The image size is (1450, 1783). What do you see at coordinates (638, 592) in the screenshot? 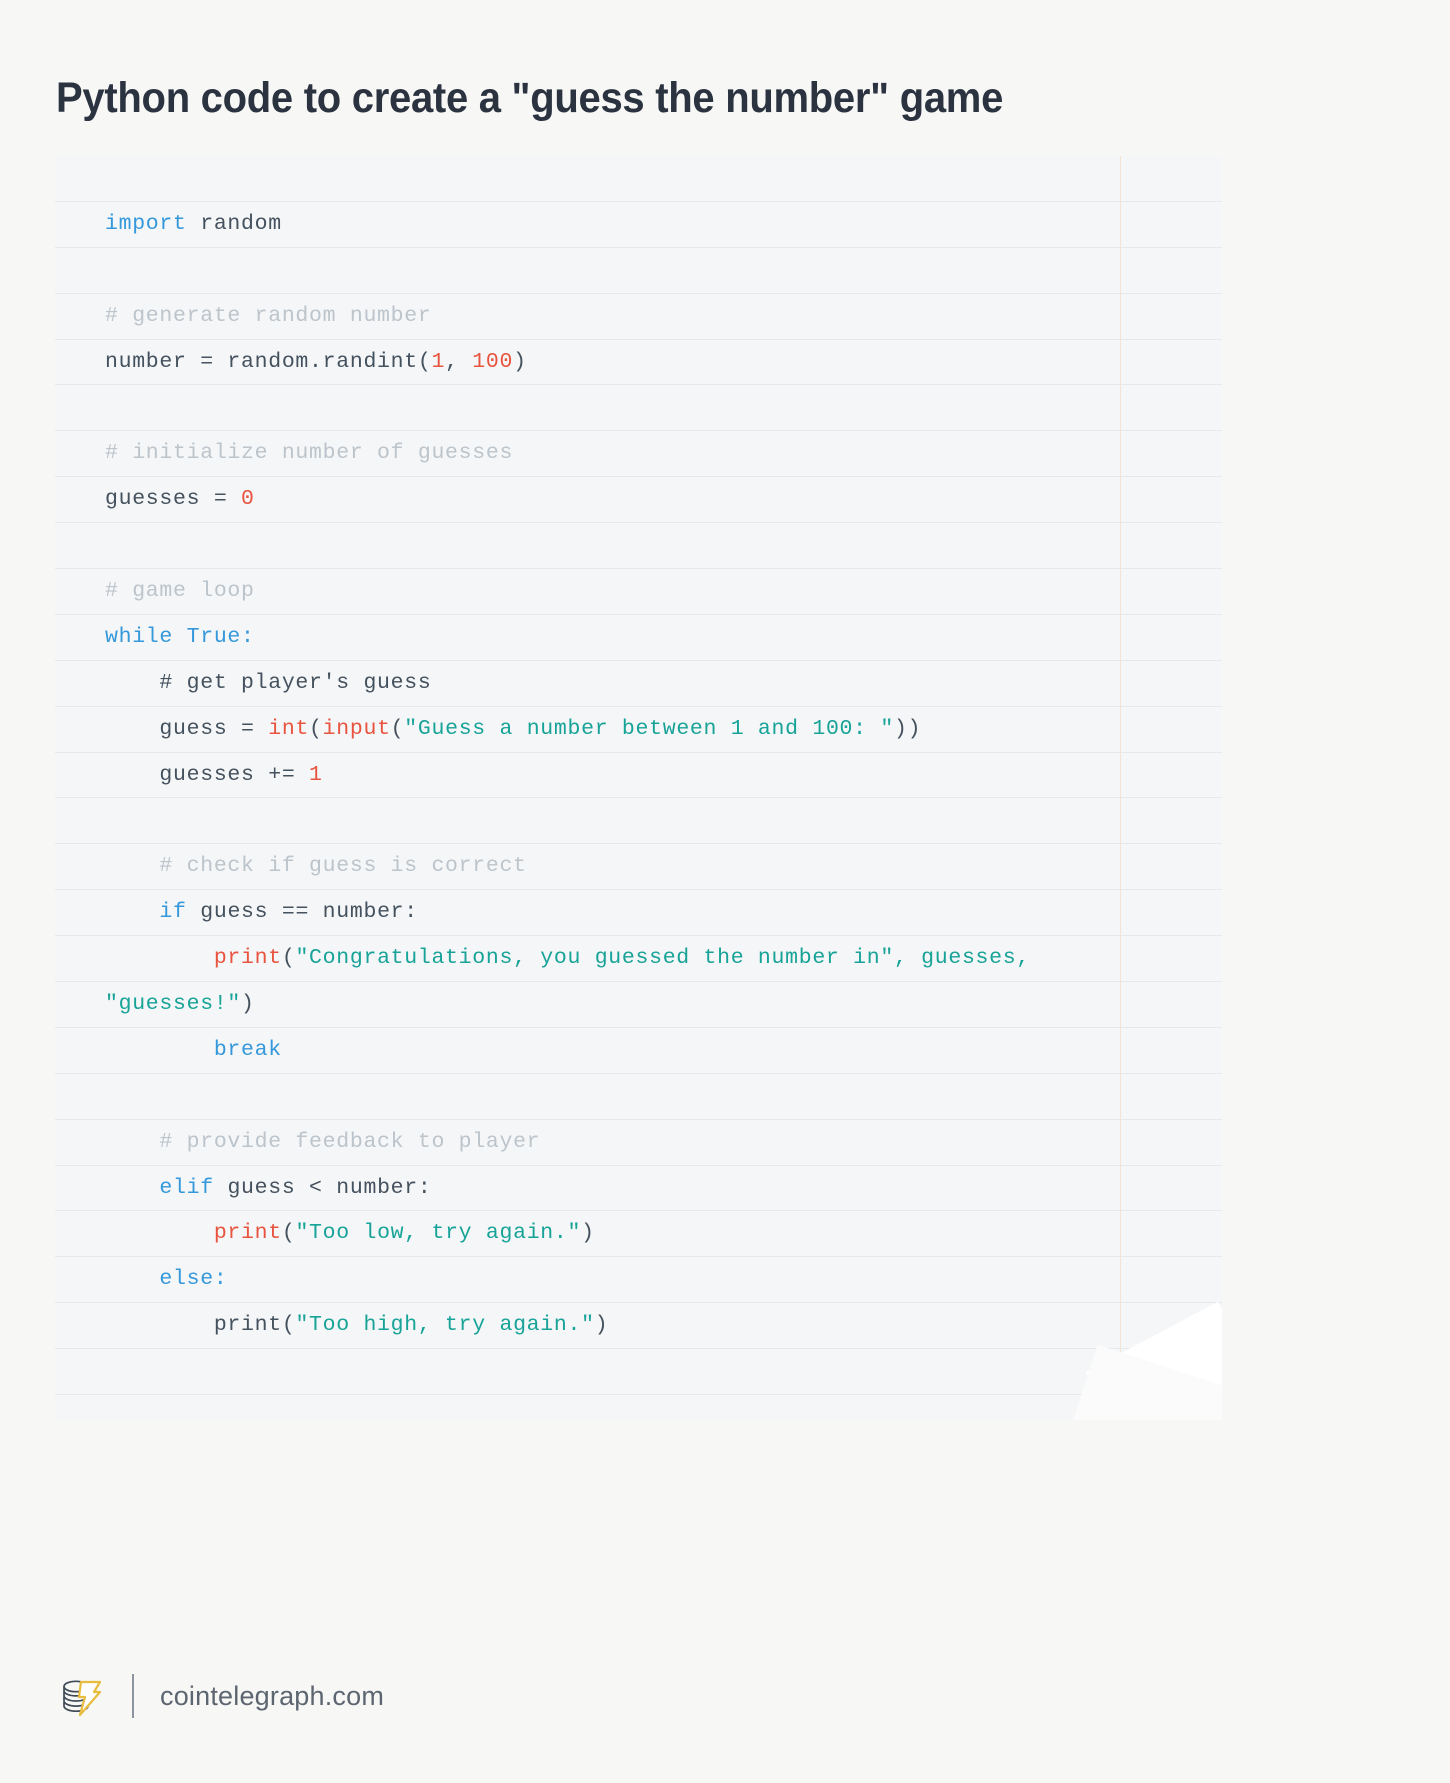
I see `code-line: # game loop` at bounding box center [638, 592].